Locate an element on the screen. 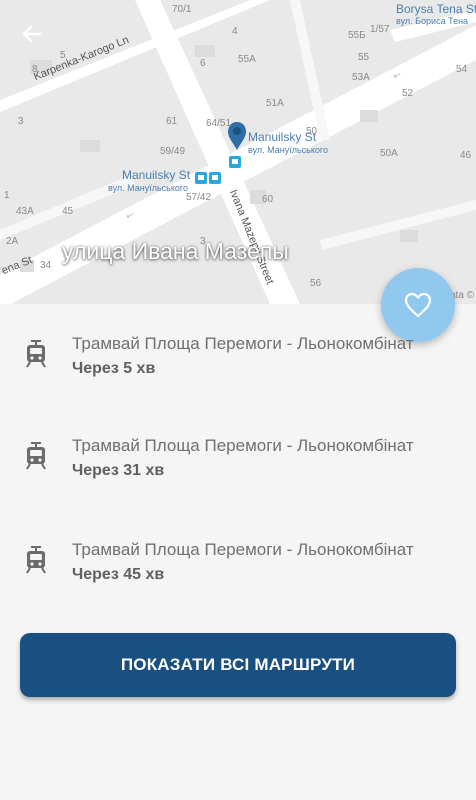 This screenshot has width=476, height=800. map-house-number: 55Б is located at coordinates (357, 35).